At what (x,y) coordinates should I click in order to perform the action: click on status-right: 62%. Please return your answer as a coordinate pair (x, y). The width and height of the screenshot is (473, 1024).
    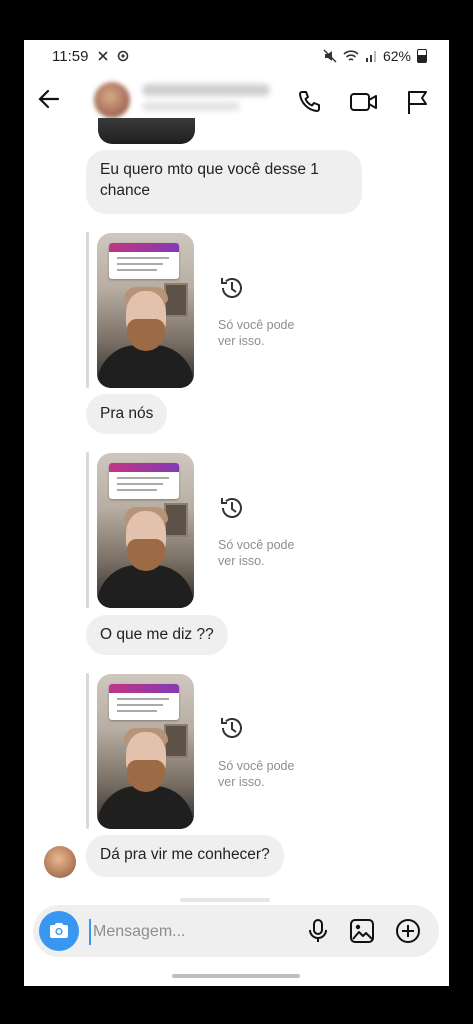
    Looking at the image, I should click on (375, 56).